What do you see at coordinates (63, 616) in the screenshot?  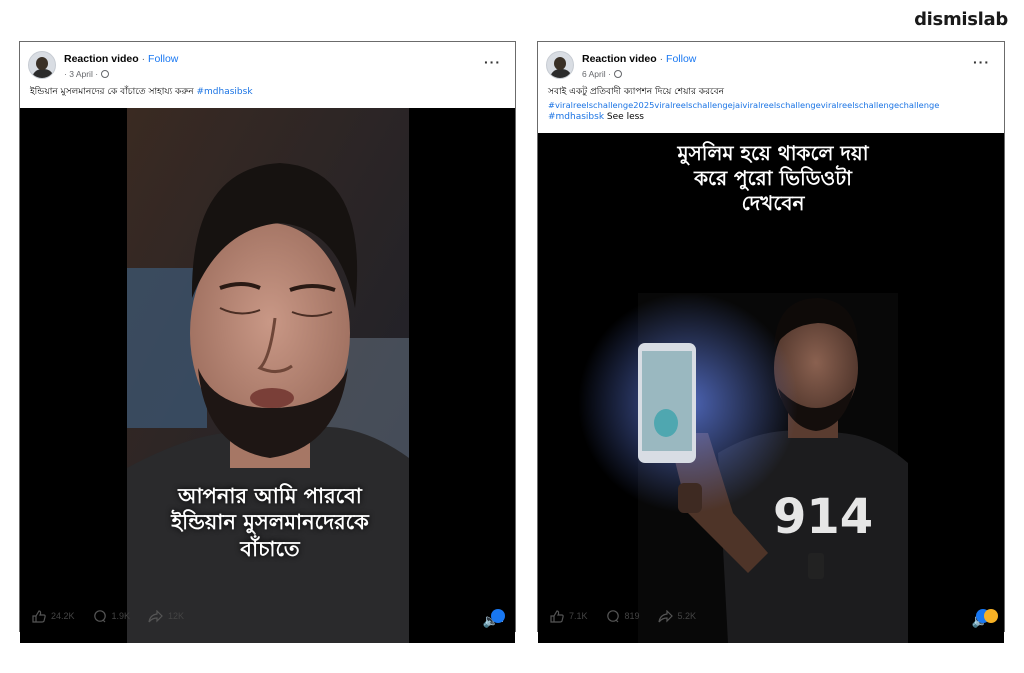 I see `likes-count: 24.2K` at bounding box center [63, 616].